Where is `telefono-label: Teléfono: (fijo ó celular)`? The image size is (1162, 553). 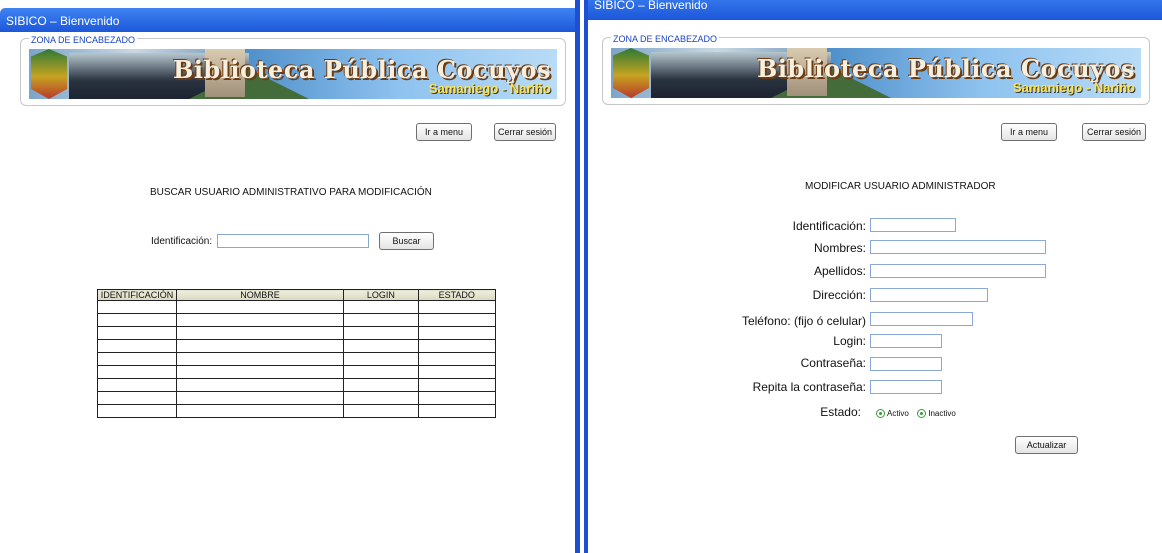 telefono-label: Teléfono: (fijo ó celular) is located at coordinates (803, 321).